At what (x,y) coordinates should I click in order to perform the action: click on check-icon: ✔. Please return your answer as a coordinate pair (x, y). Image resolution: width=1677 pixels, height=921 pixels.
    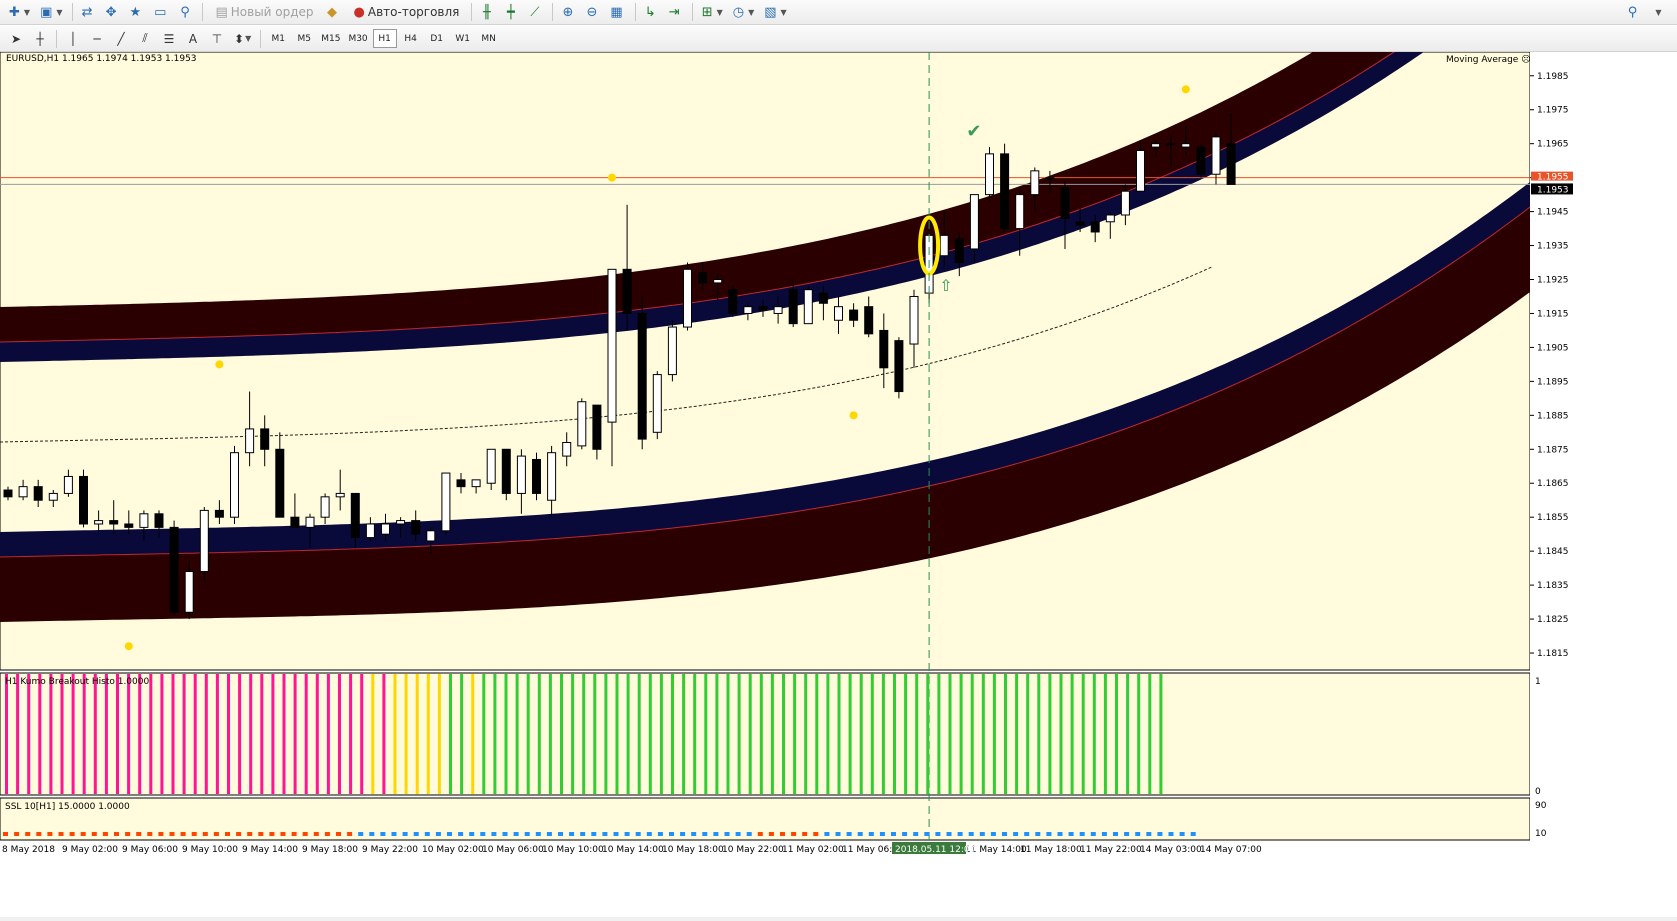
    Looking at the image, I should click on (973, 131).